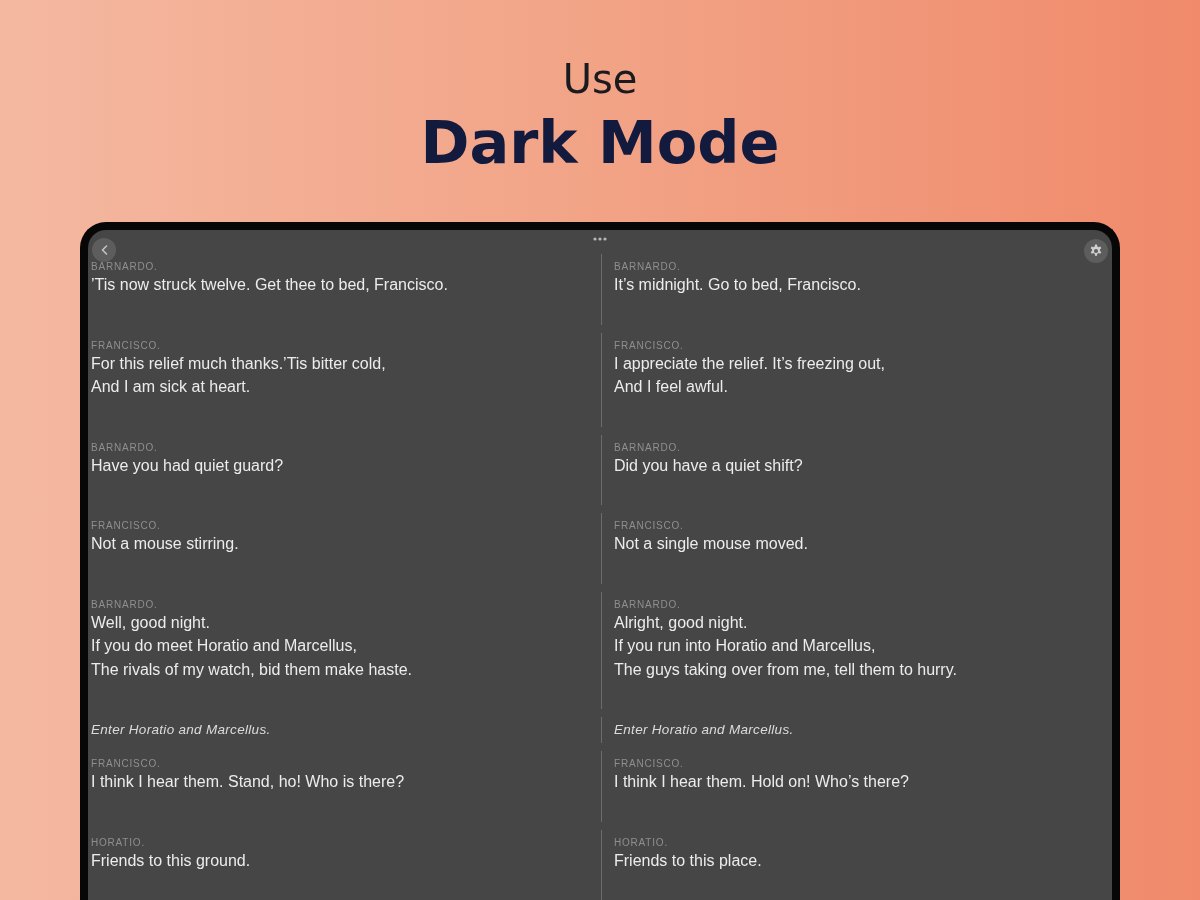 This screenshot has width=1200, height=900. What do you see at coordinates (737, 285) in the screenshot?
I see `verse-line: It’s midnight. Go to bed, Francisco.` at bounding box center [737, 285].